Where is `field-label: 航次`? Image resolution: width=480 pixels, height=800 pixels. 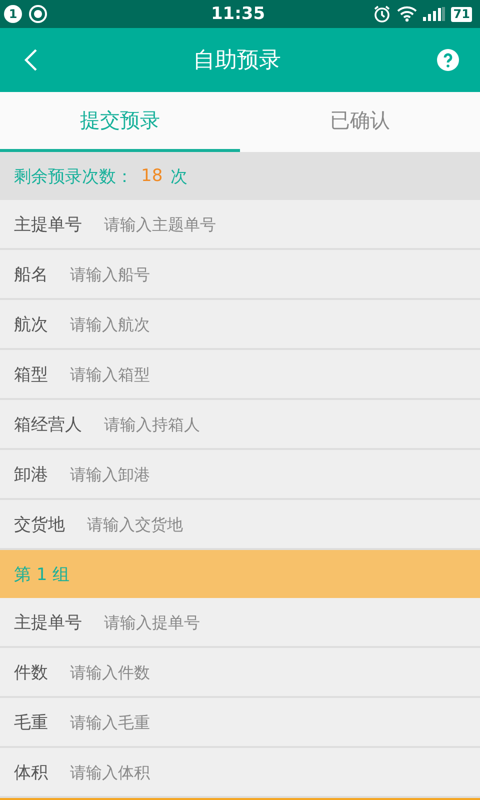 field-label: 航次 is located at coordinates (31, 325).